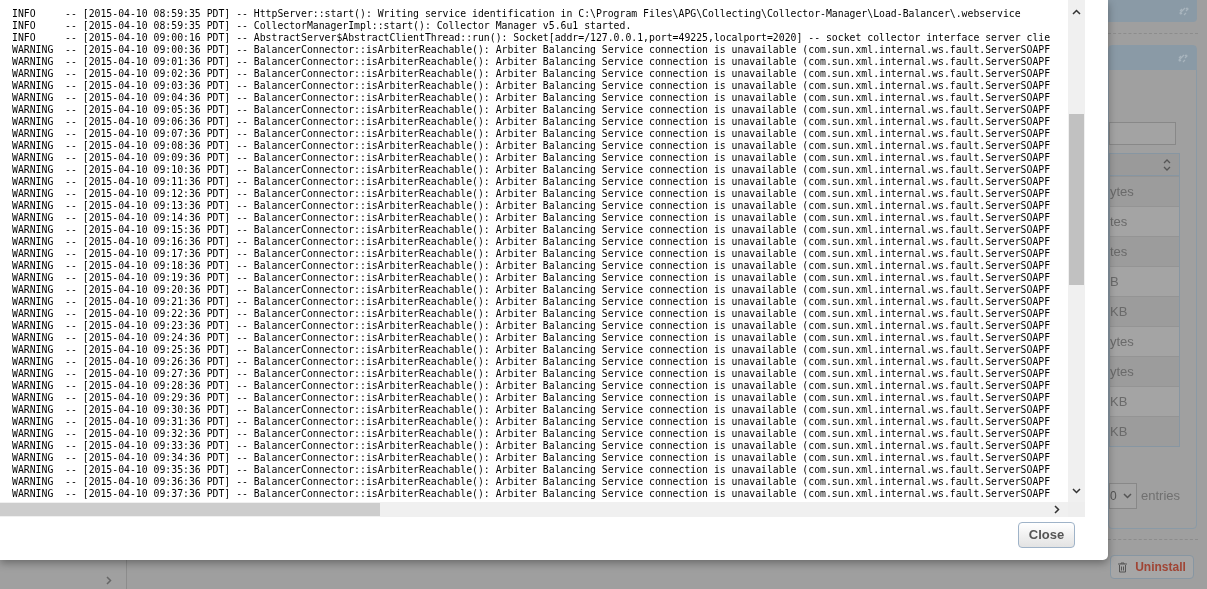 The image size is (1207, 589). What do you see at coordinates (532, 74) in the screenshot?
I see `log-line: WARNING -- [2015-04-10 09:02:36 PDT] -- BalancerConnector::isArbiterReachable(): Arbiter Balancing Service connection is unavailable (com.sun.xml.internal.ws.fault.ServerSOAPF` at bounding box center [532, 74].